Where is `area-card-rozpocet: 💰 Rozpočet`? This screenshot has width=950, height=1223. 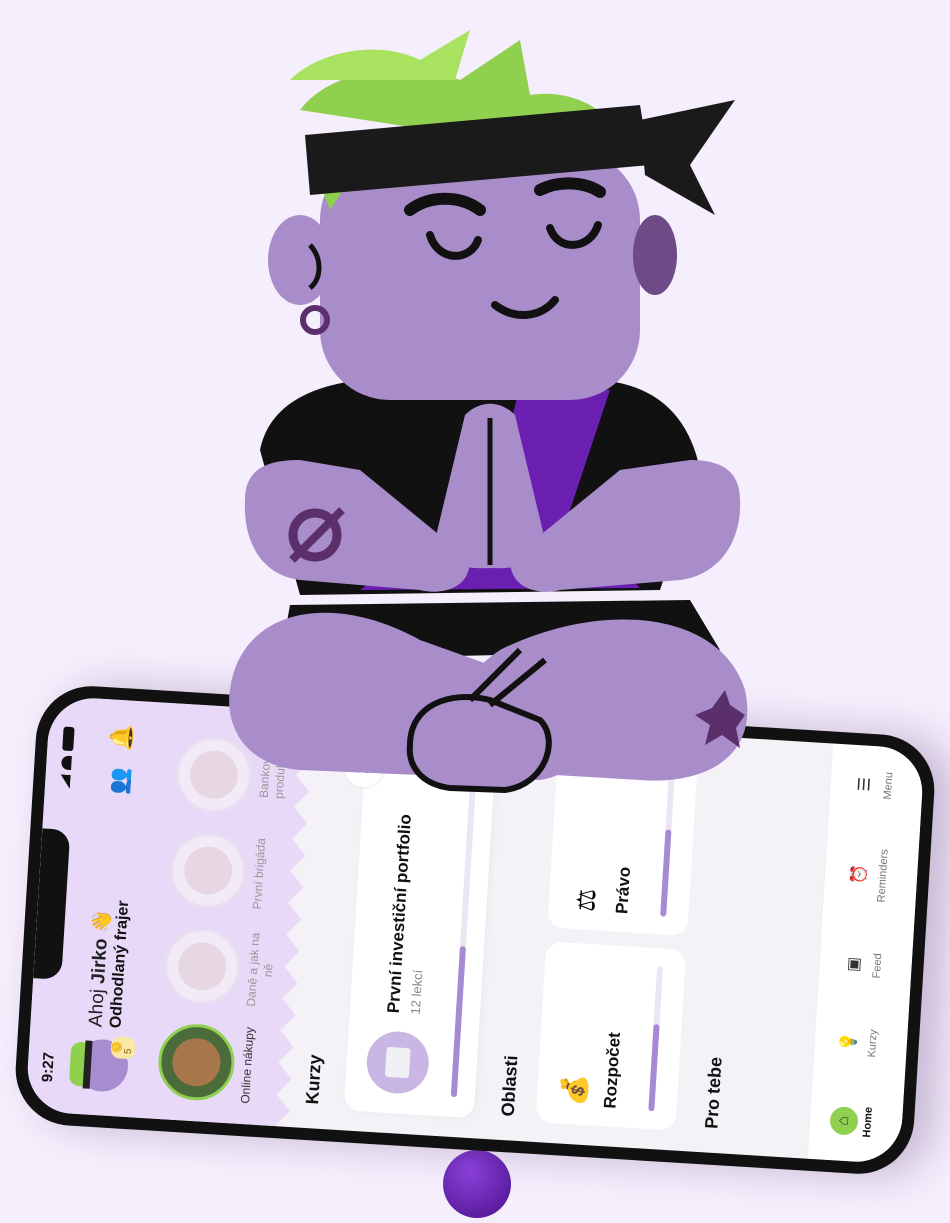 area-card-rozpocet: 💰 Rozpočet is located at coordinates (611, 1036).